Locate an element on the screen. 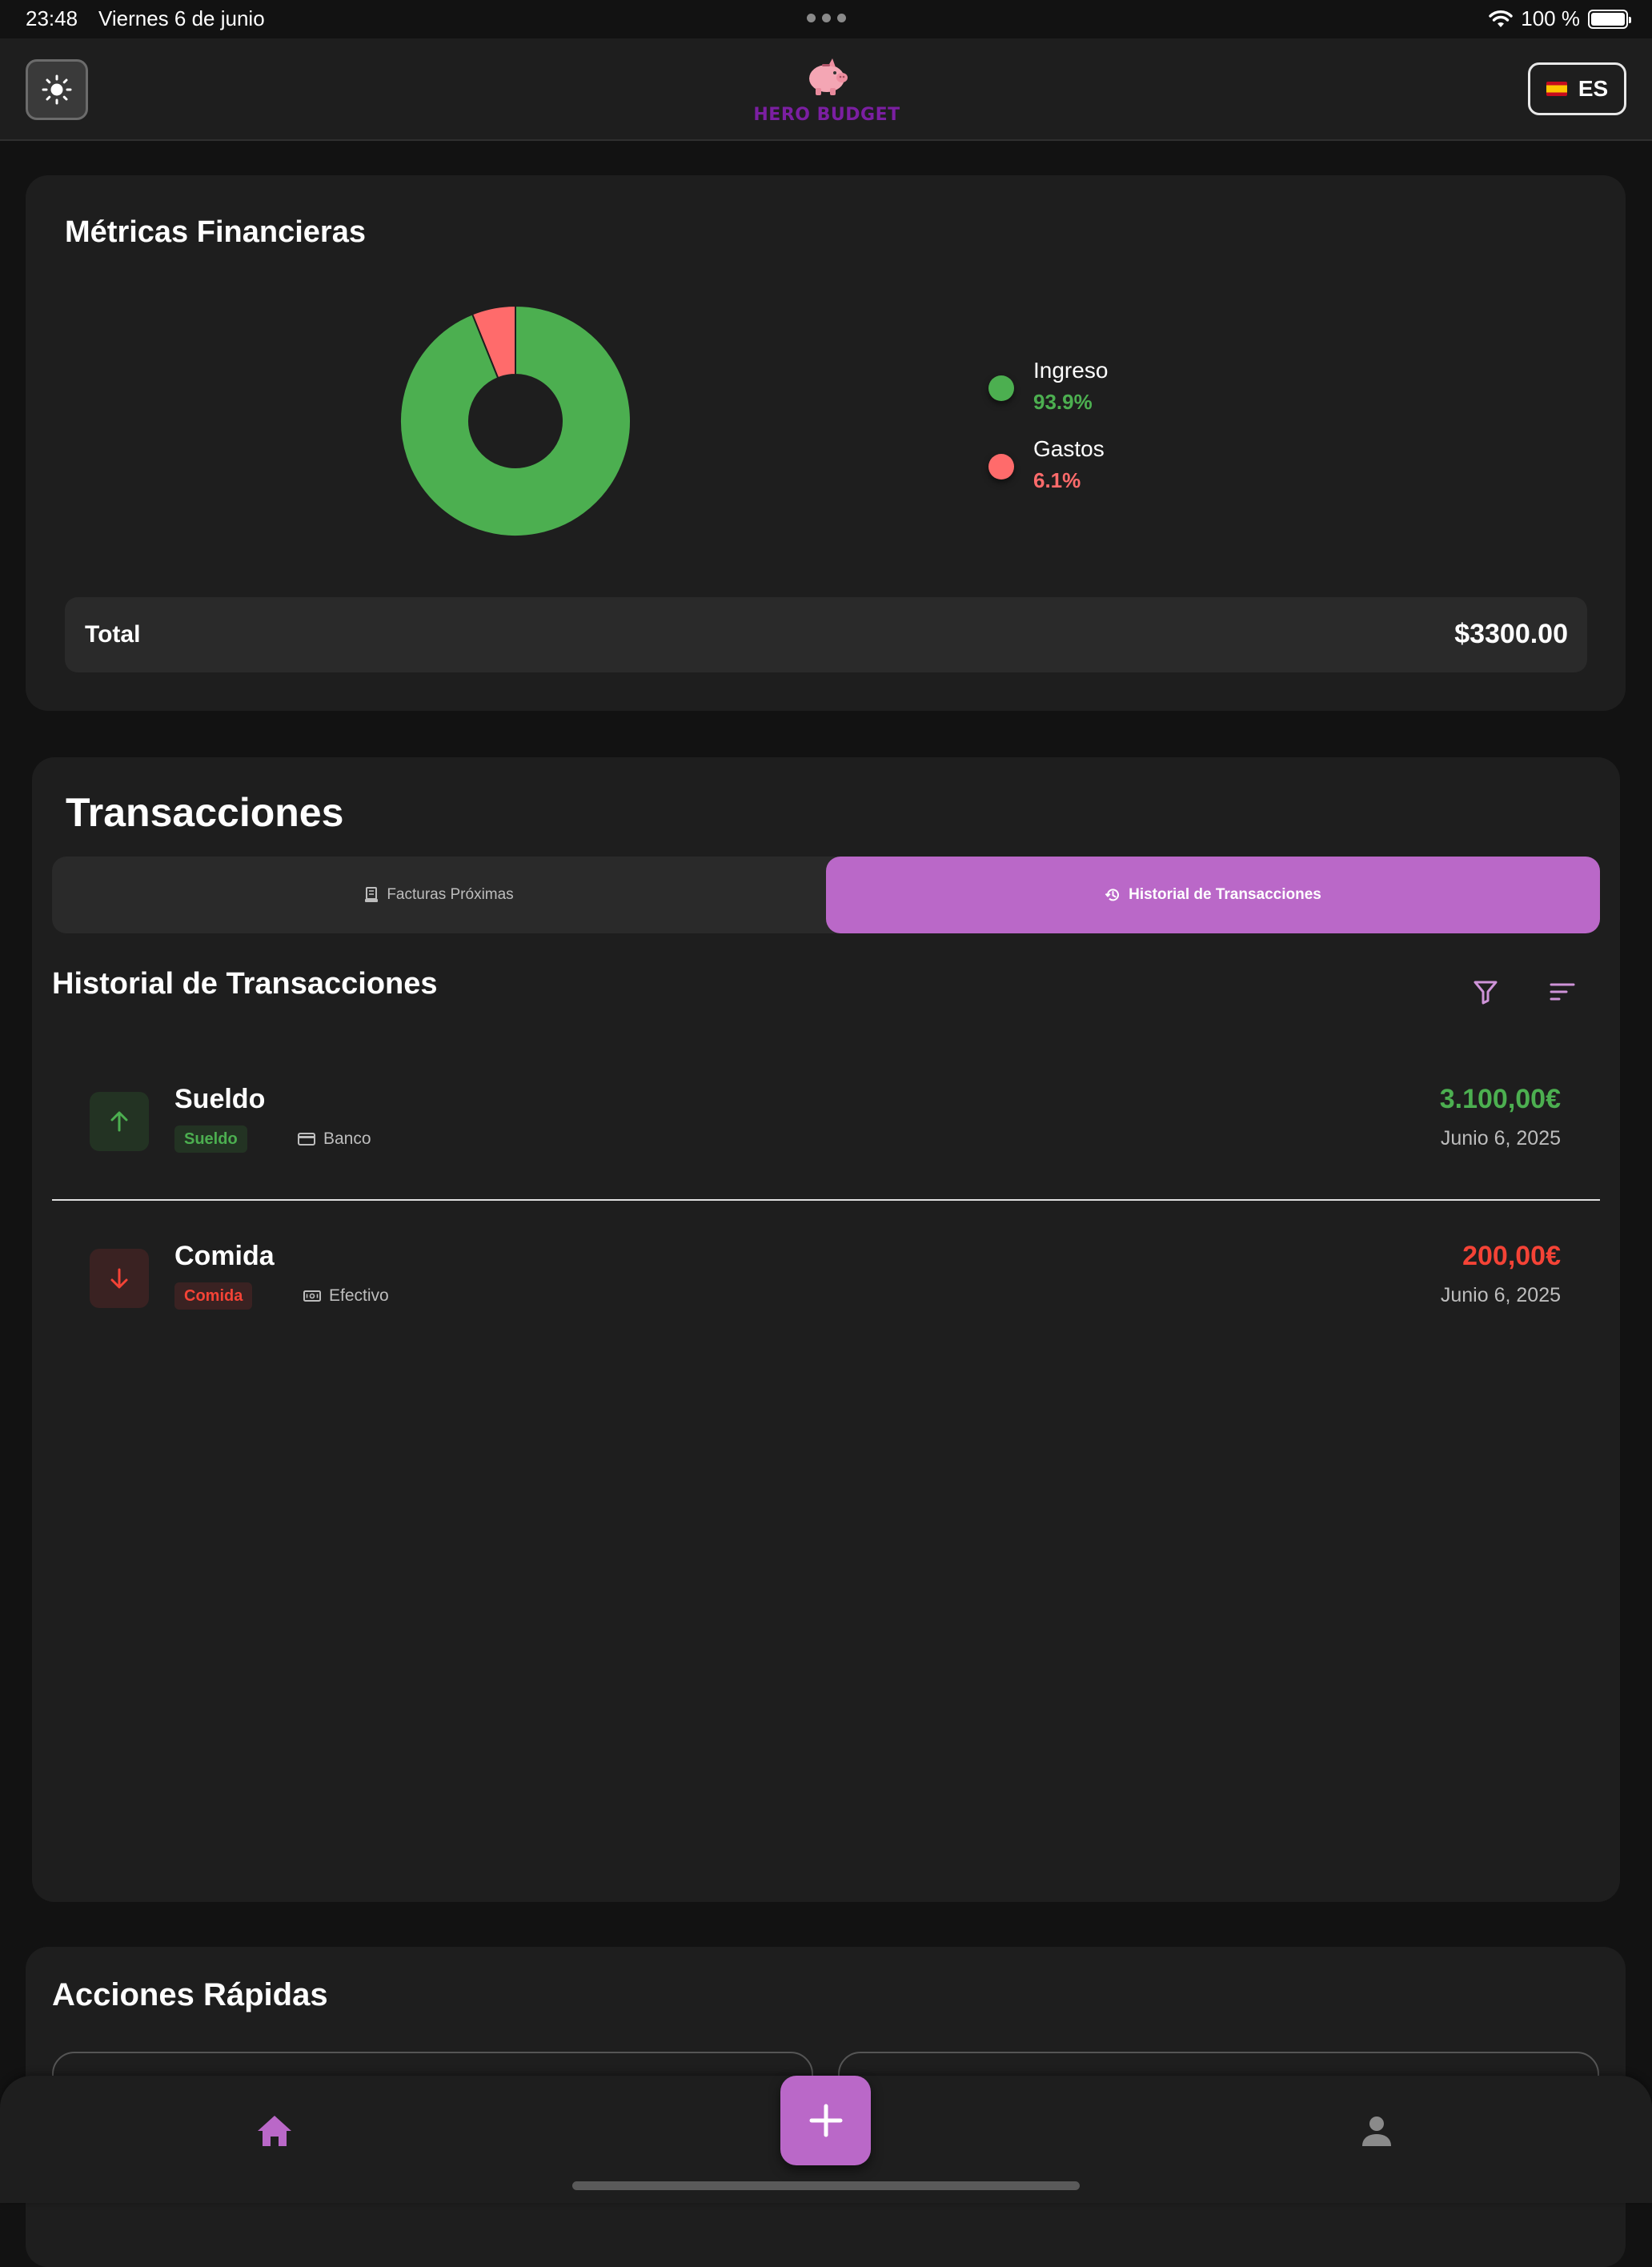 The width and height of the screenshot is (1652, 2267). quick-actions-title: Acciones Rápidas is located at coordinates (190, 1994).